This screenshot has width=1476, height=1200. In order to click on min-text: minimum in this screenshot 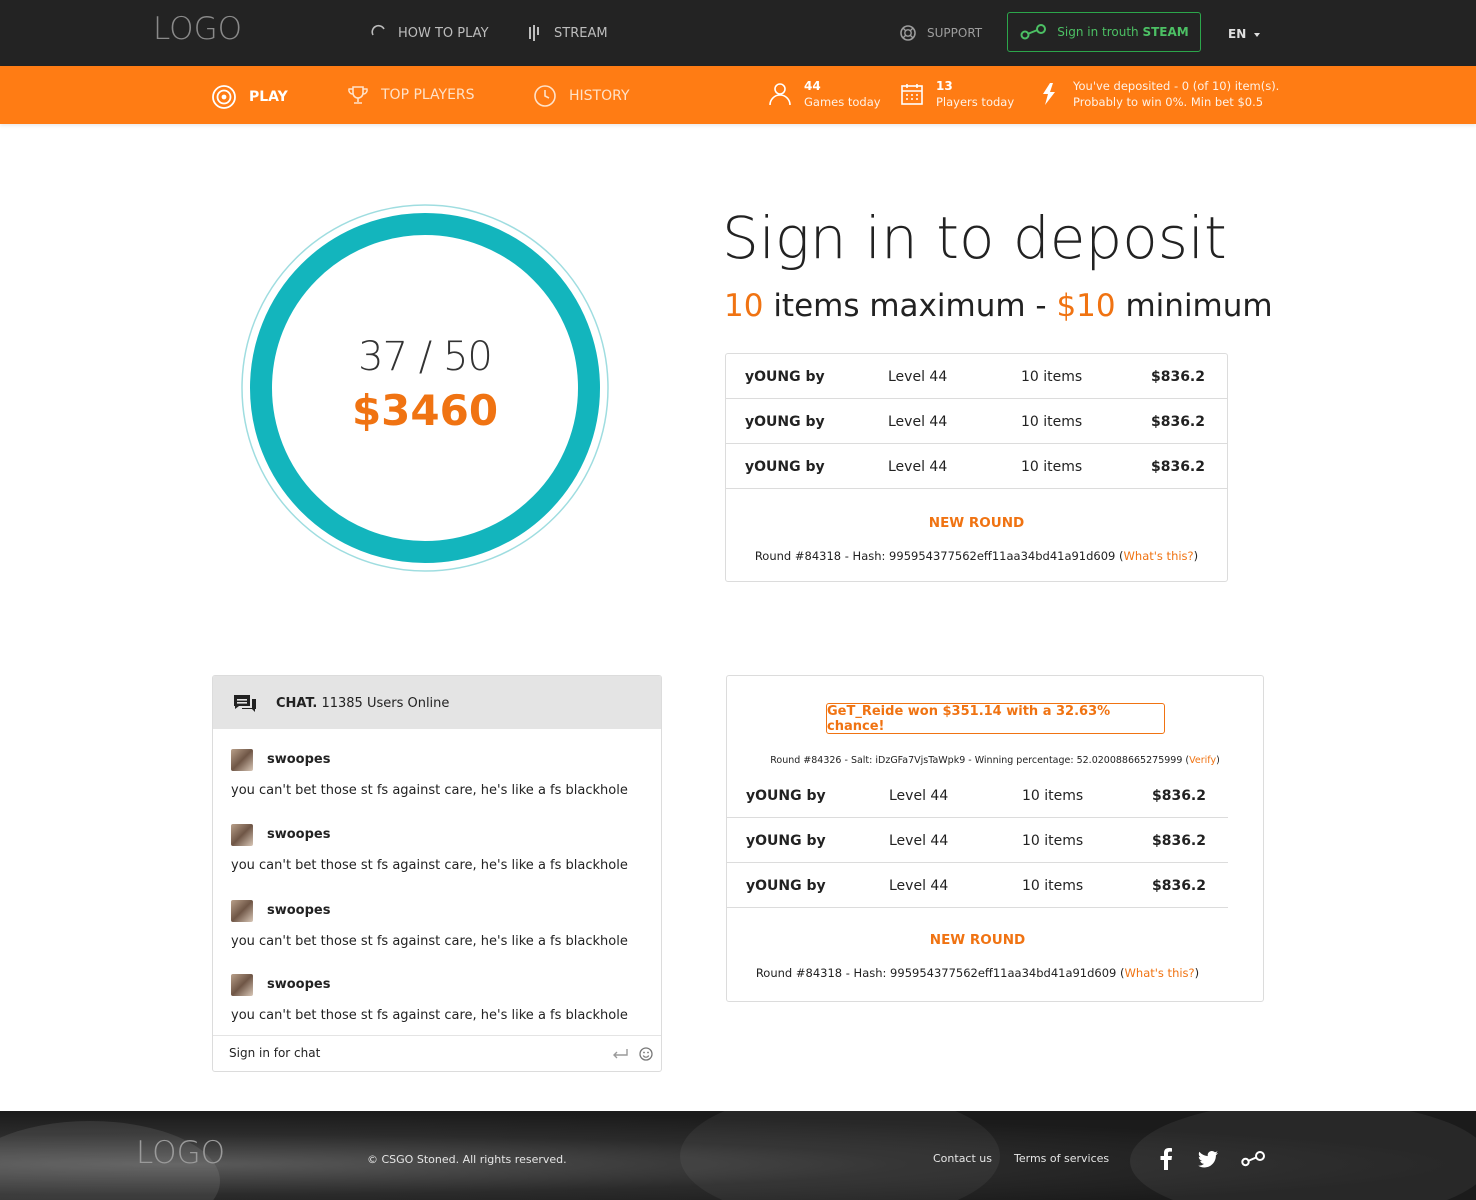, I will do `click(1199, 306)`.